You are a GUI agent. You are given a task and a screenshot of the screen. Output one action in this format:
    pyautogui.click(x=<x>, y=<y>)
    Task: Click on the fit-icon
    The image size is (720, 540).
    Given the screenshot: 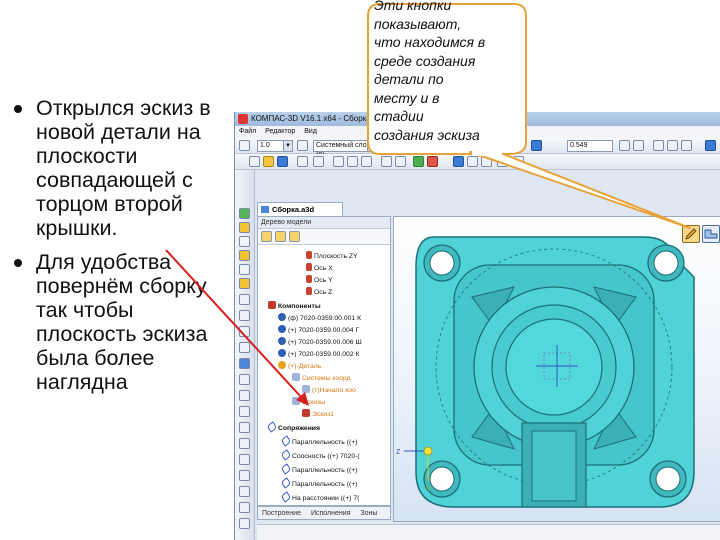 What is the action you would take?
    pyautogui.click(x=638, y=145)
    